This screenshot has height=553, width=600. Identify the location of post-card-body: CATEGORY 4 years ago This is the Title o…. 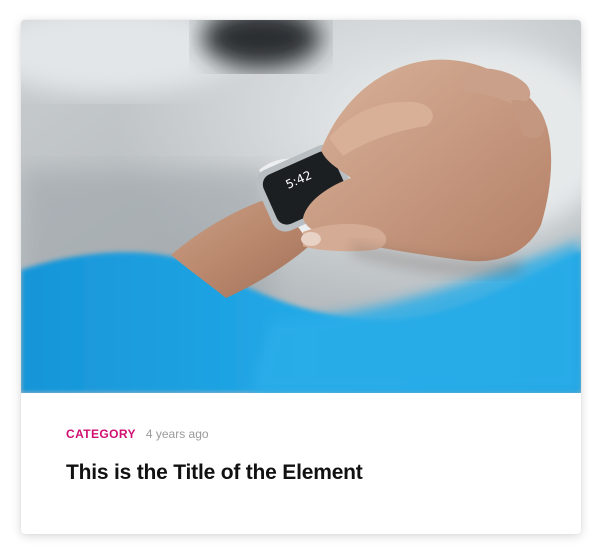
(303, 457).